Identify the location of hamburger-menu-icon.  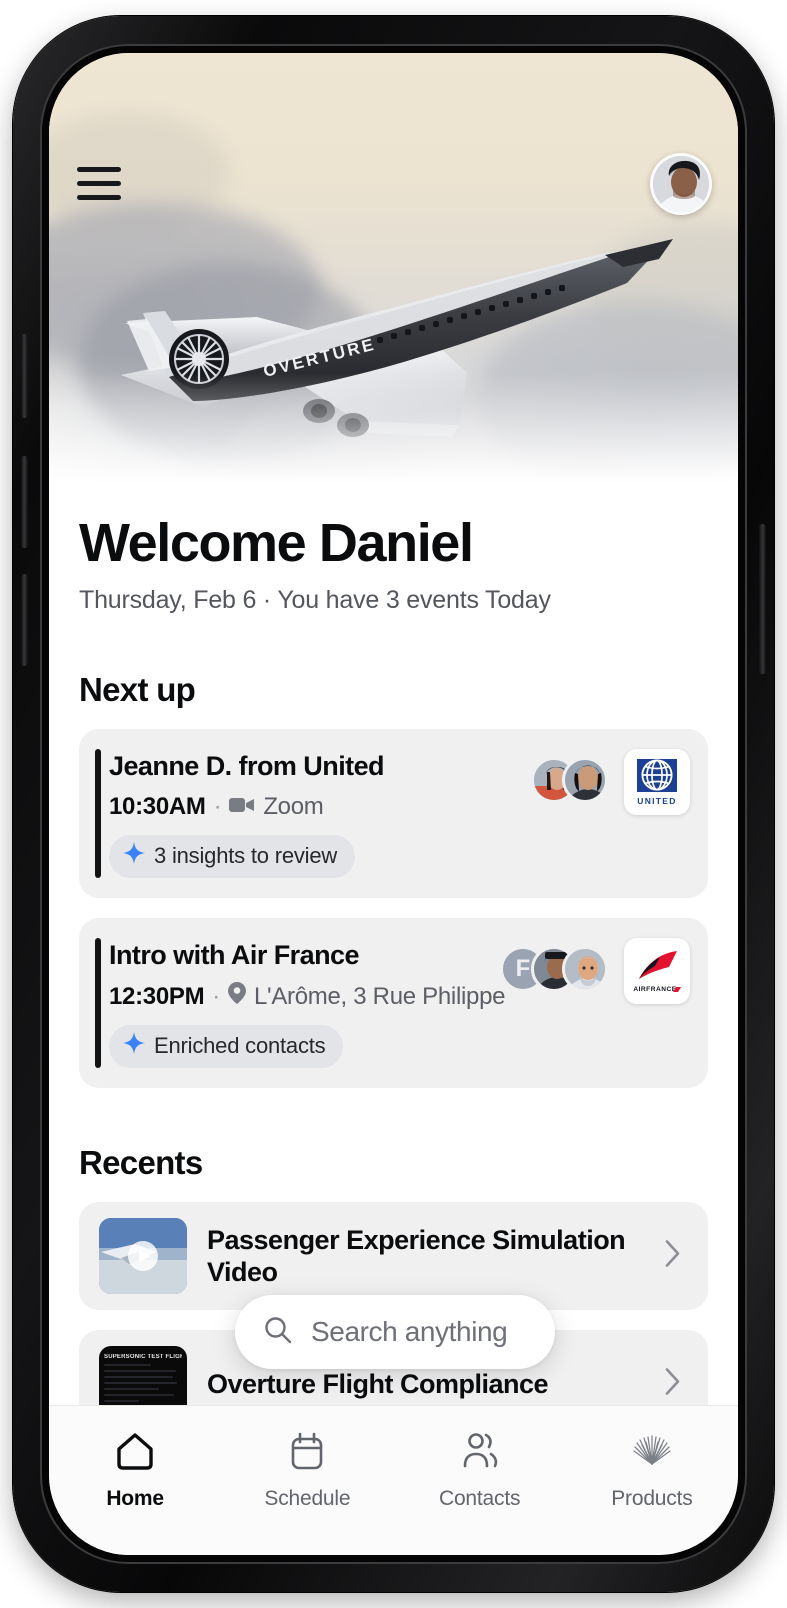
(101, 183).